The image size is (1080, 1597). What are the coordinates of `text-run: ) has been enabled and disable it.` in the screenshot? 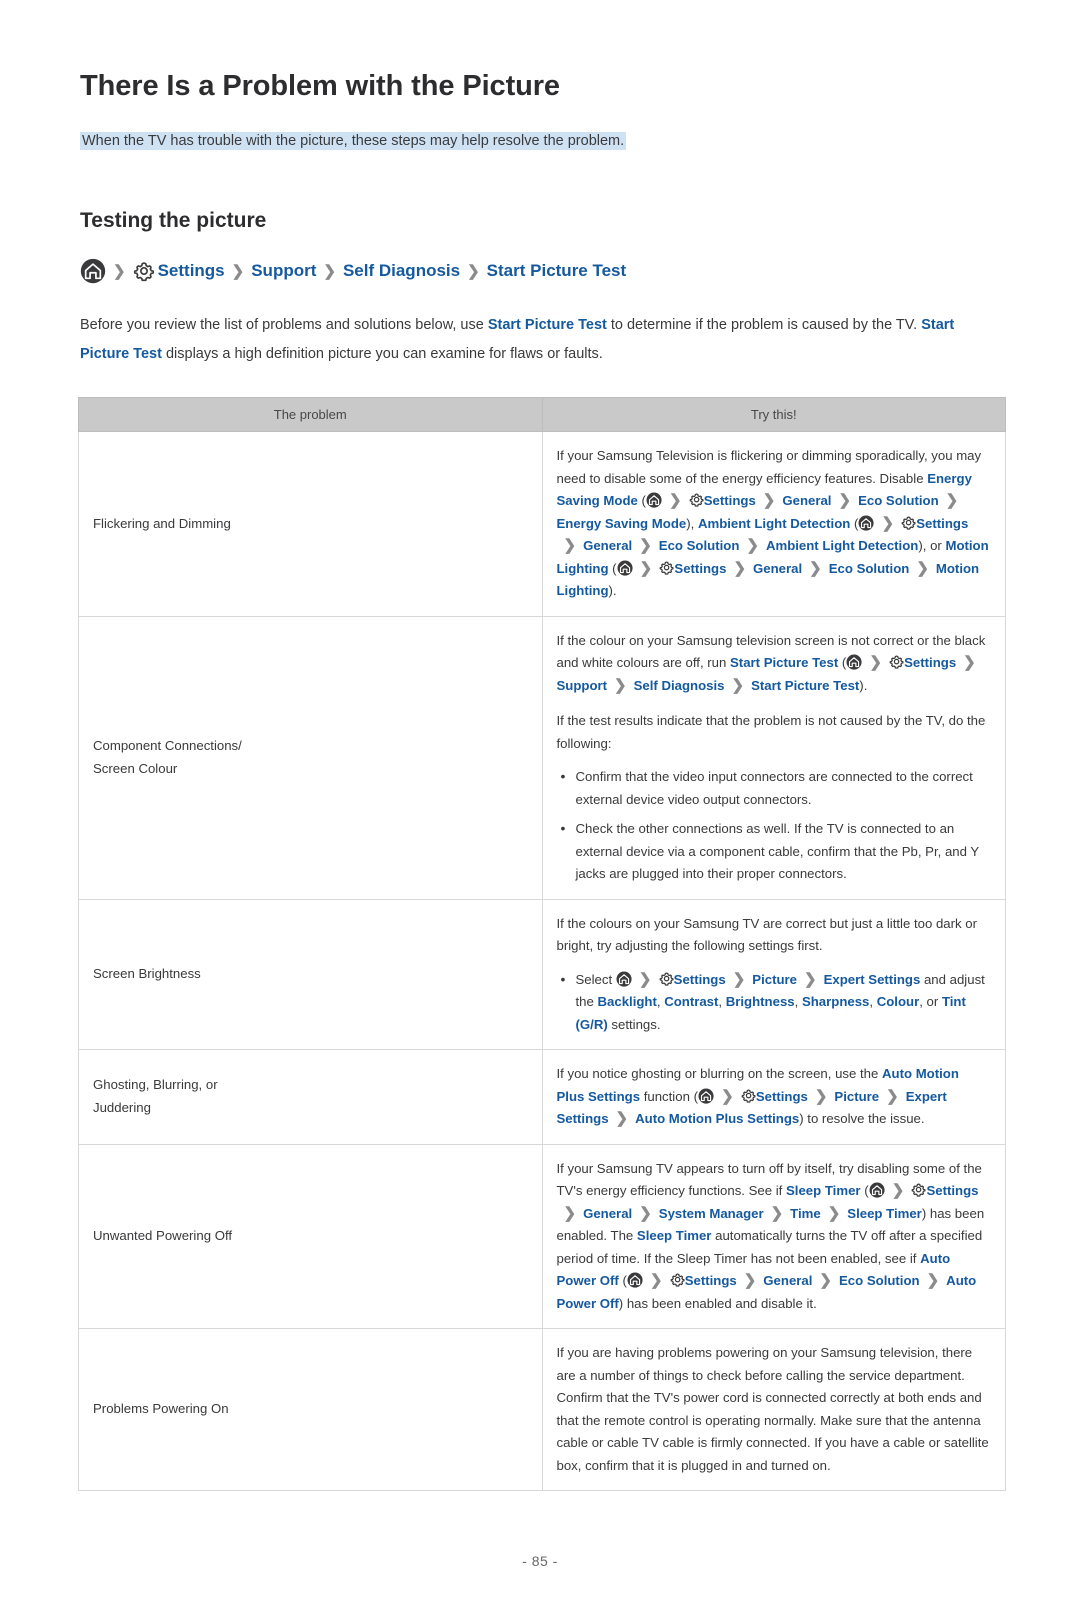 It's located at (717, 1303).